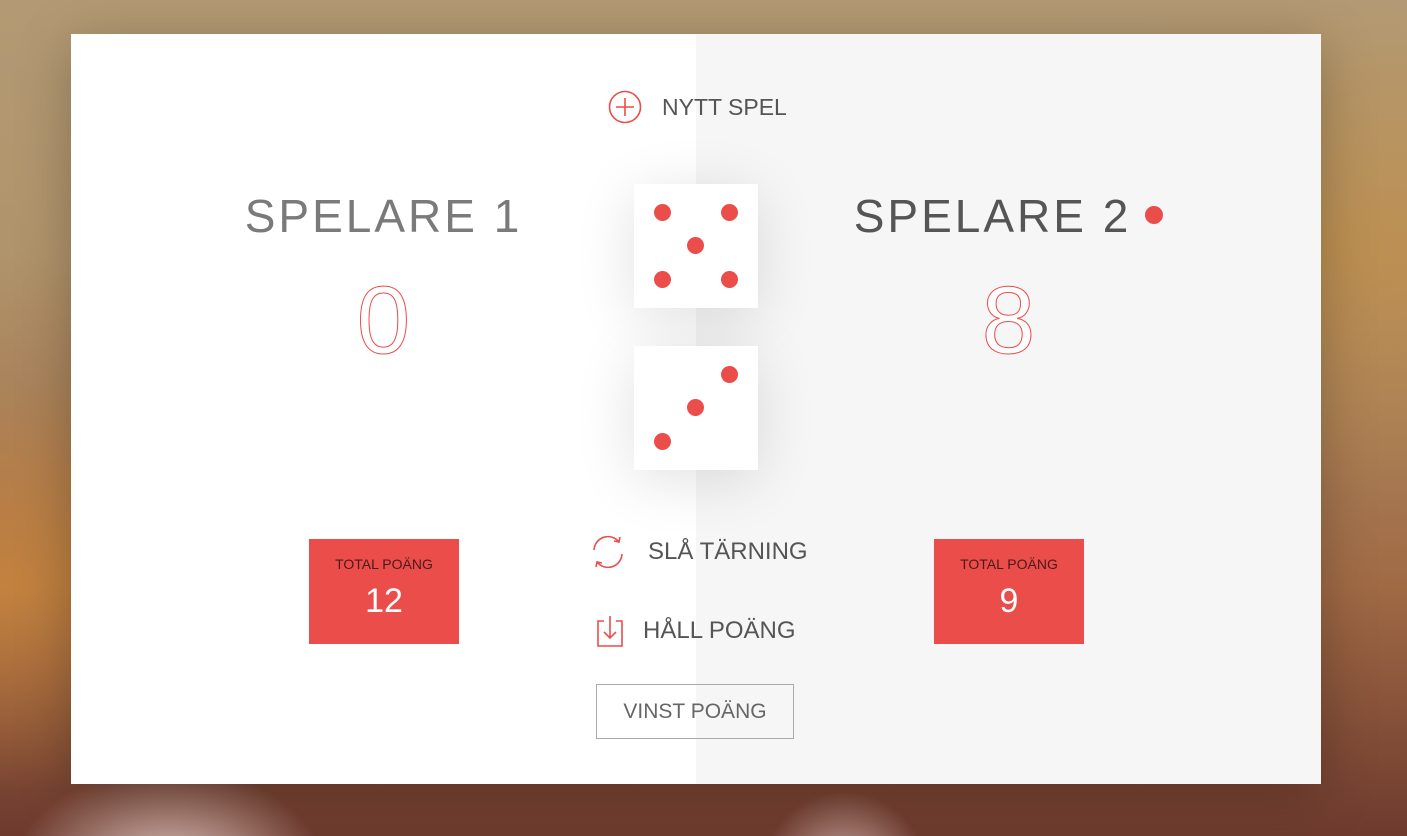 Image resolution: width=1407 pixels, height=836 pixels. I want to click on player-2-name: SPELARE 2, so click(992, 216).